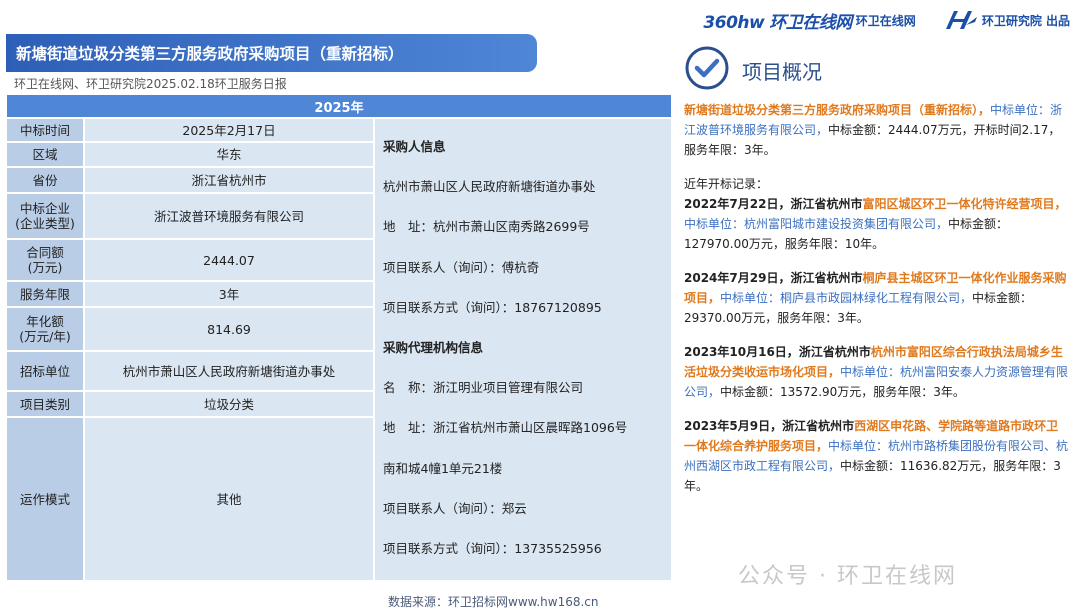  Describe the element at coordinates (229, 216) in the screenshot. I see `row-value: 浙江波普环境服务有限公司` at that location.